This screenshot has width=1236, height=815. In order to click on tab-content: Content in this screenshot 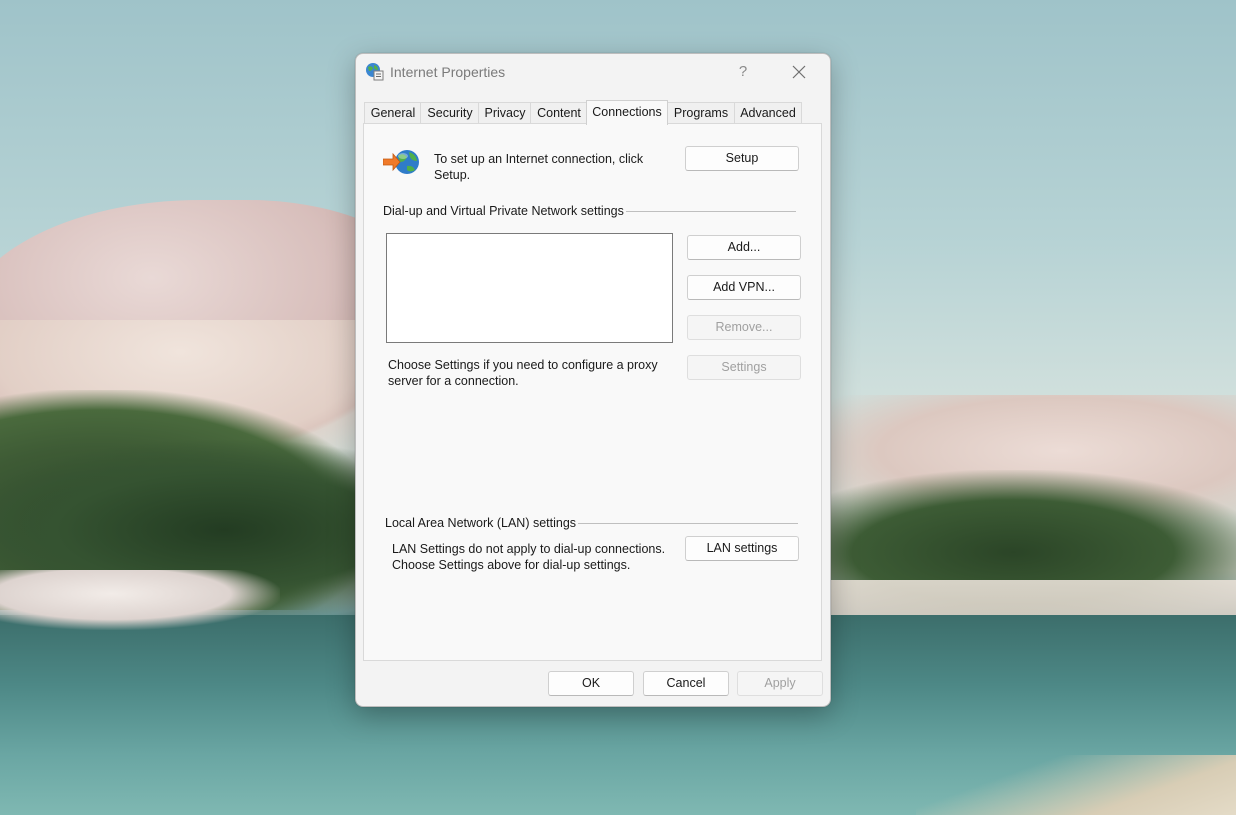, I will do `click(559, 113)`.